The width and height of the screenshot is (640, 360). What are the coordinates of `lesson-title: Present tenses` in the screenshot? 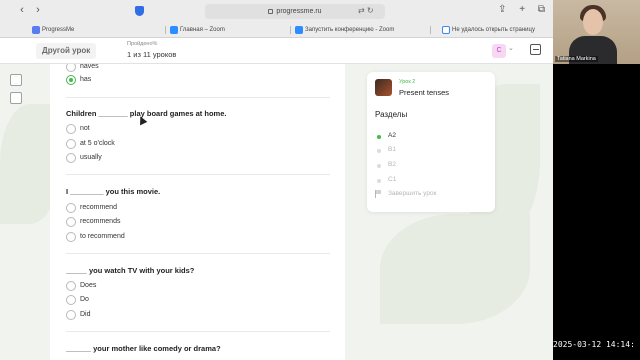 It's located at (424, 92).